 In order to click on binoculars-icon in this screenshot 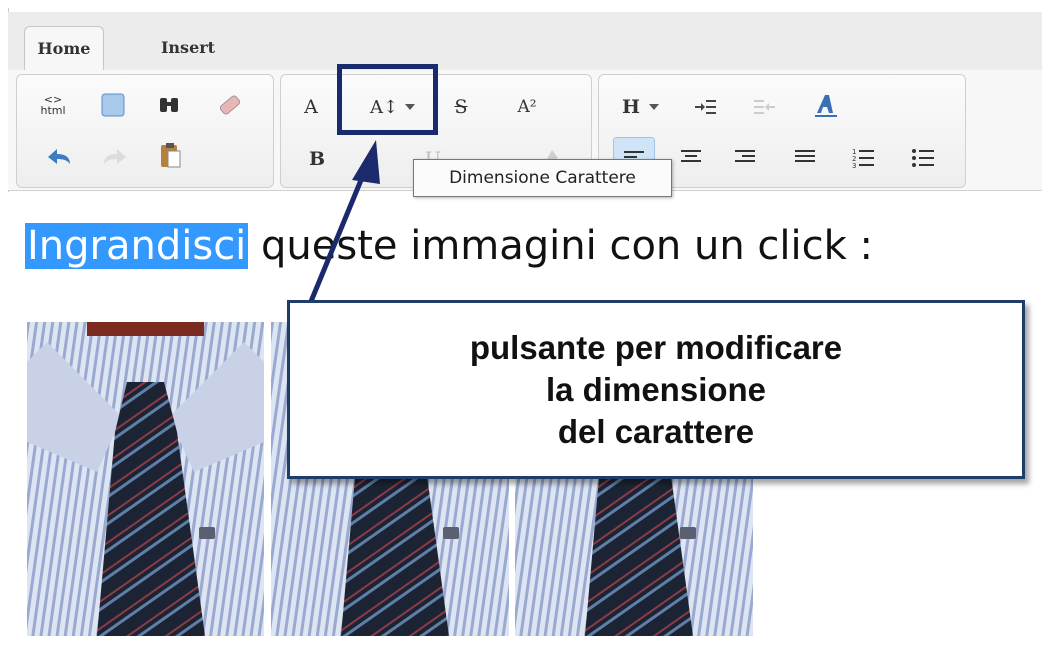, I will do `click(169, 105)`.